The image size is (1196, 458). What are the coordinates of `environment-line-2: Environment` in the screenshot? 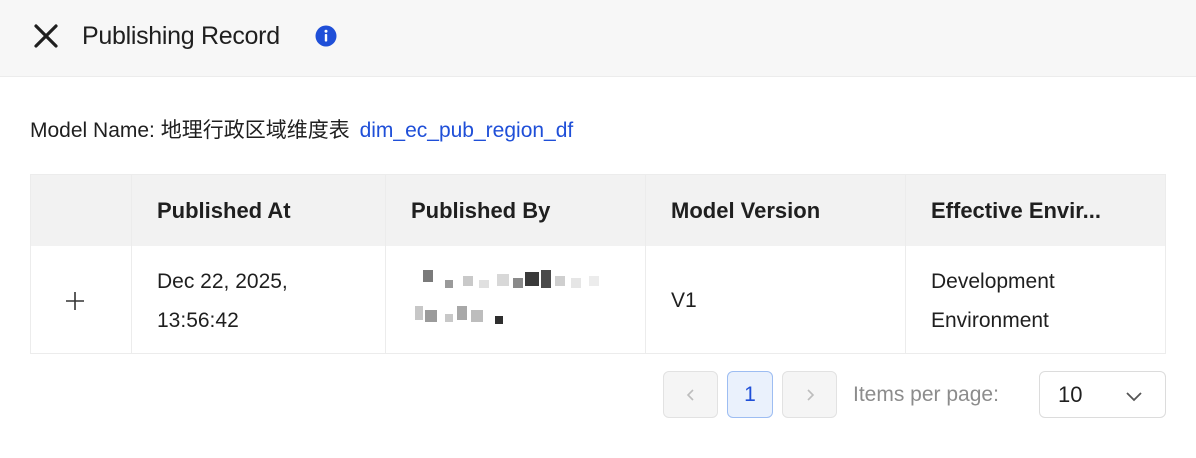 It's located at (990, 320).